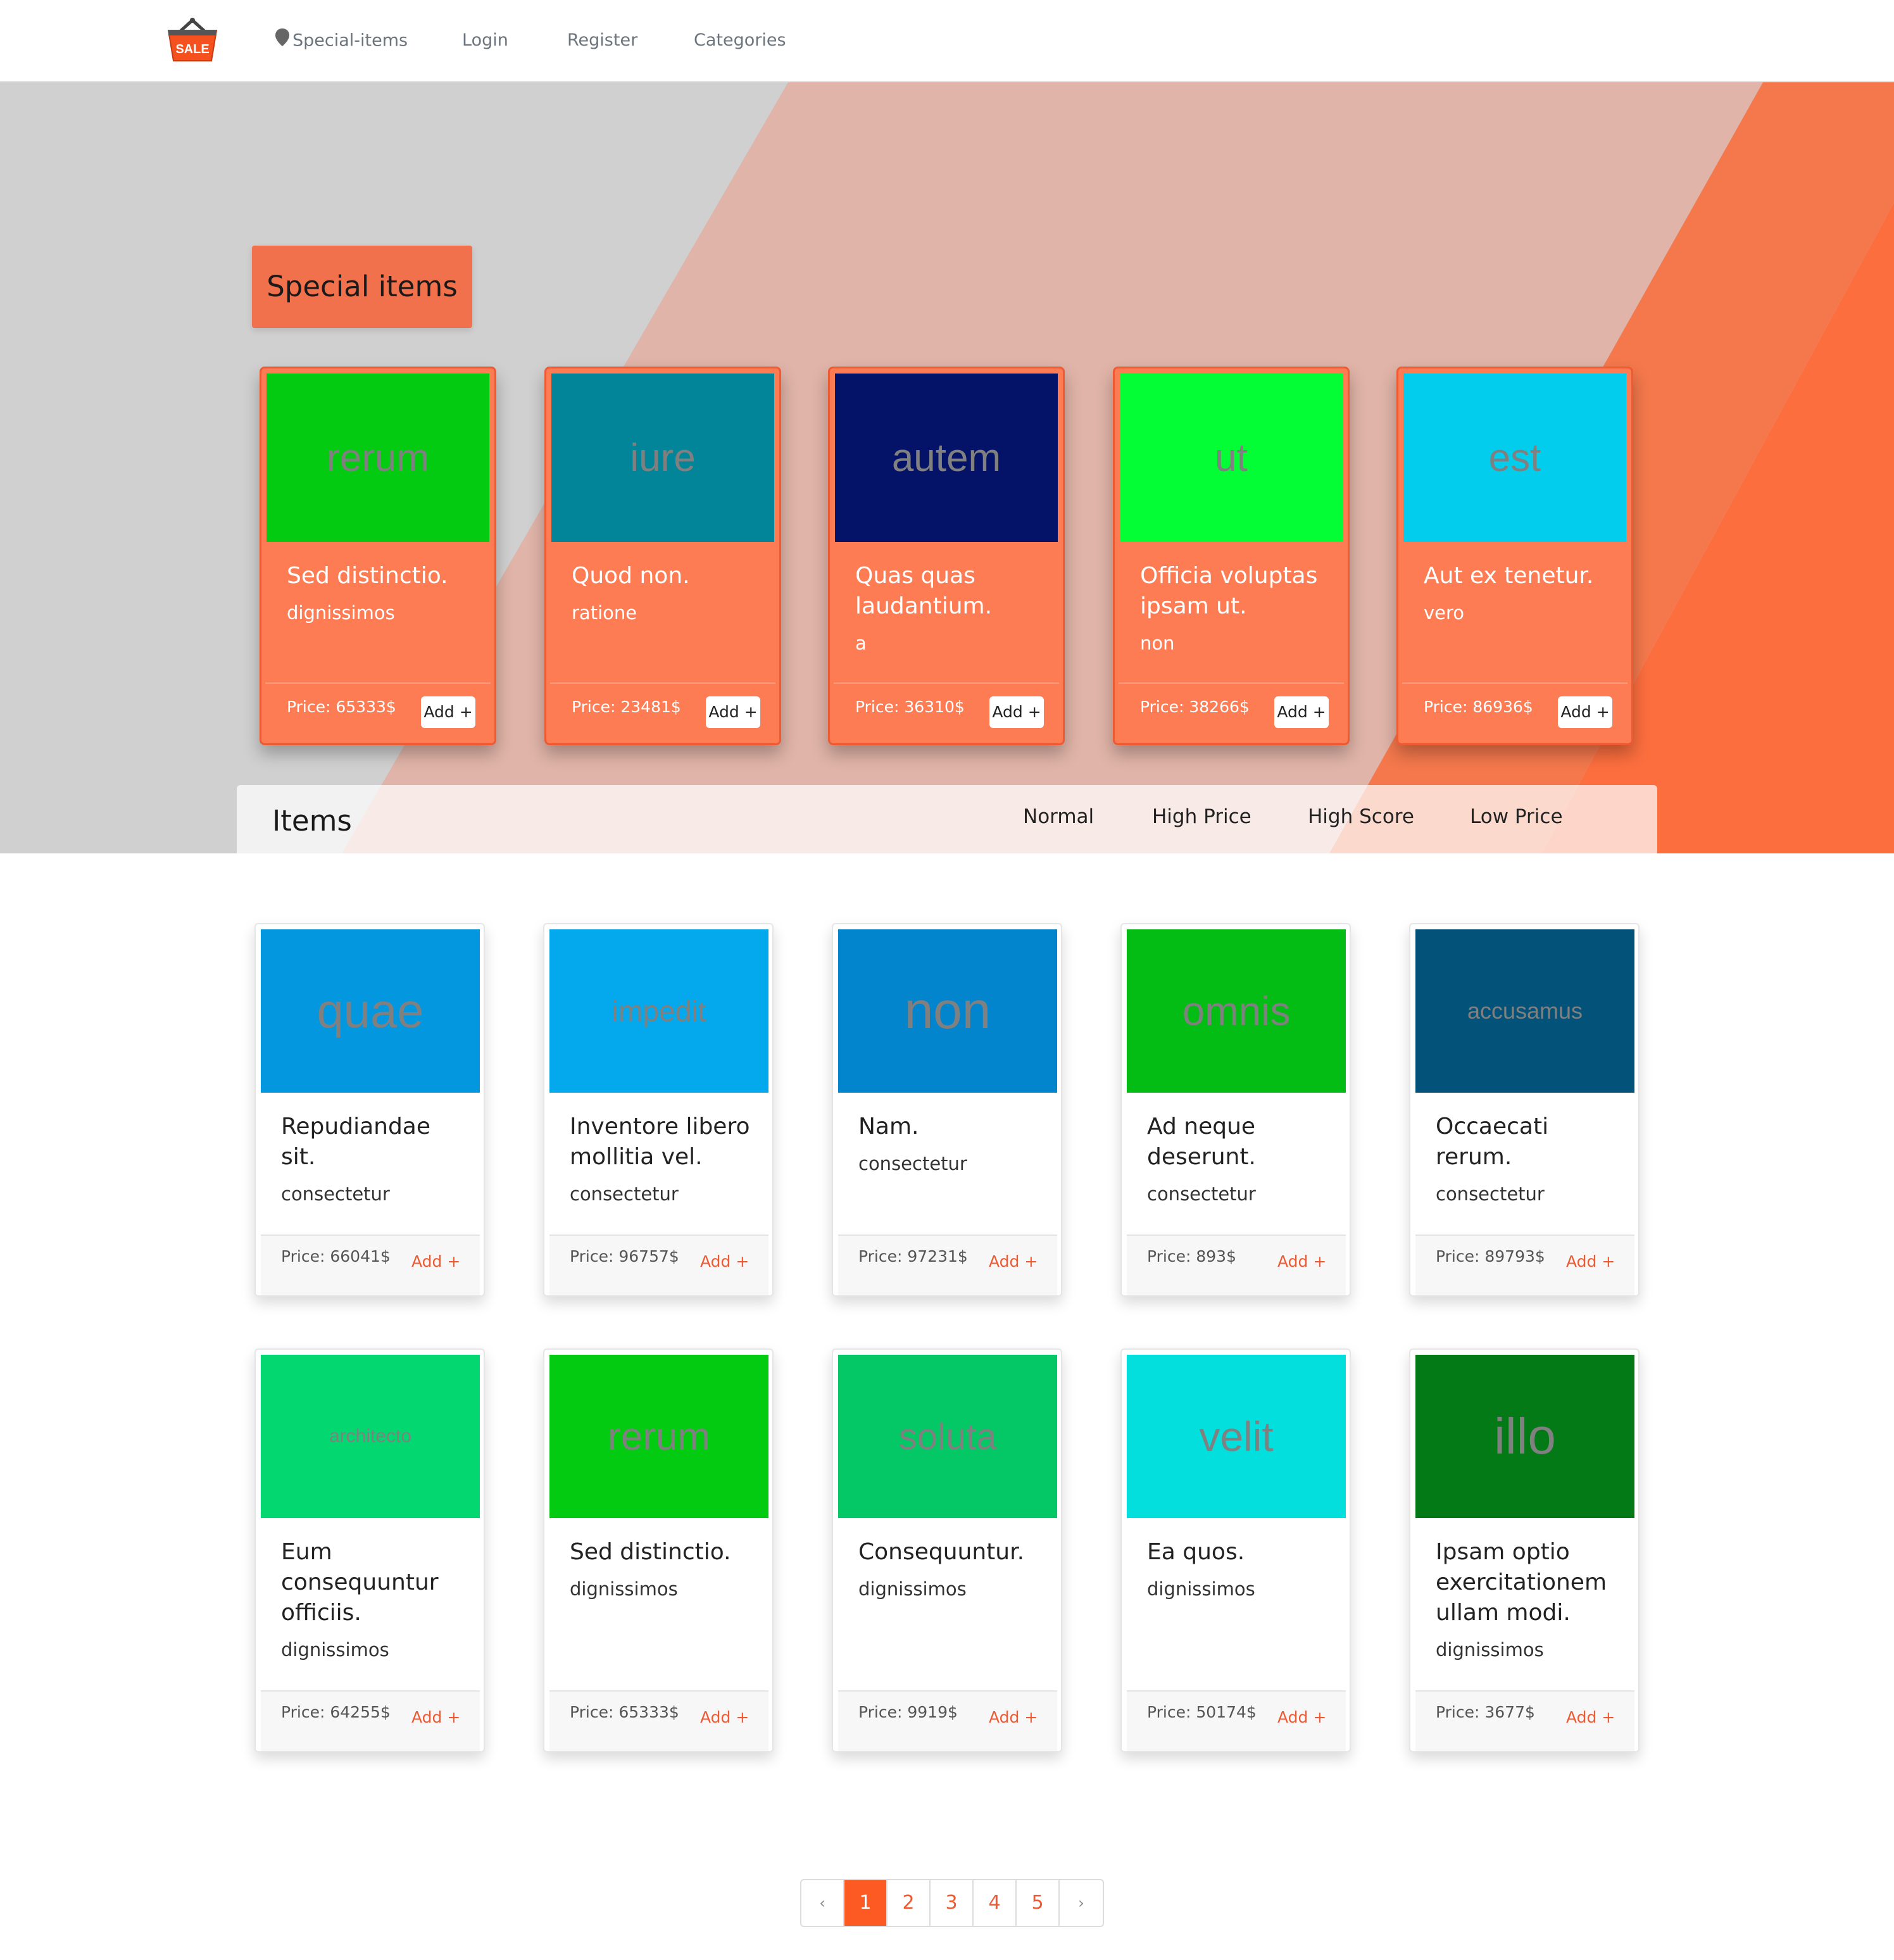 This screenshot has width=1894, height=1960. What do you see at coordinates (995, 1903) in the screenshot?
I see `pagination-page: 4` at bounding box center [995, 1903].